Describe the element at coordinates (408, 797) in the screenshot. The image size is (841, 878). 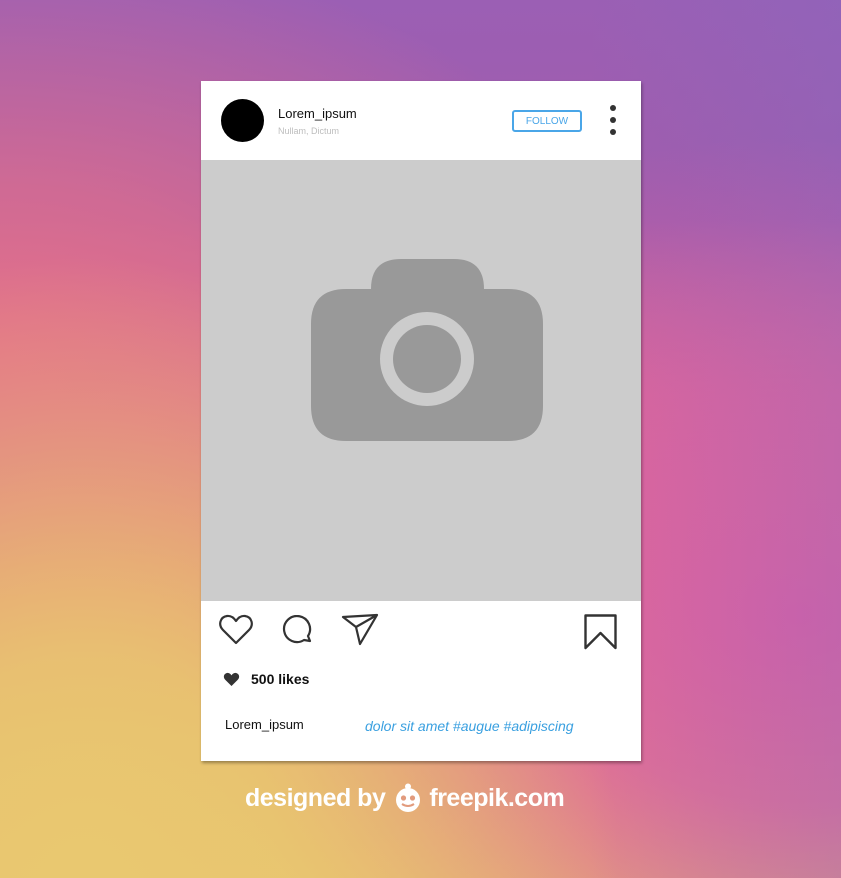
I see `freepik-logo-icon` at that location.